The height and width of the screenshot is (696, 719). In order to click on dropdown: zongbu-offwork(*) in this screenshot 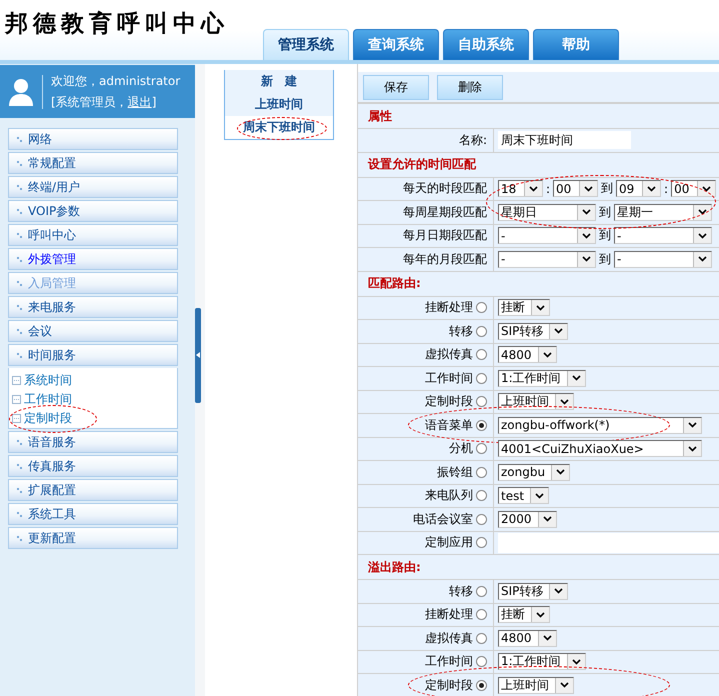, I will do `click(600, 425)`.